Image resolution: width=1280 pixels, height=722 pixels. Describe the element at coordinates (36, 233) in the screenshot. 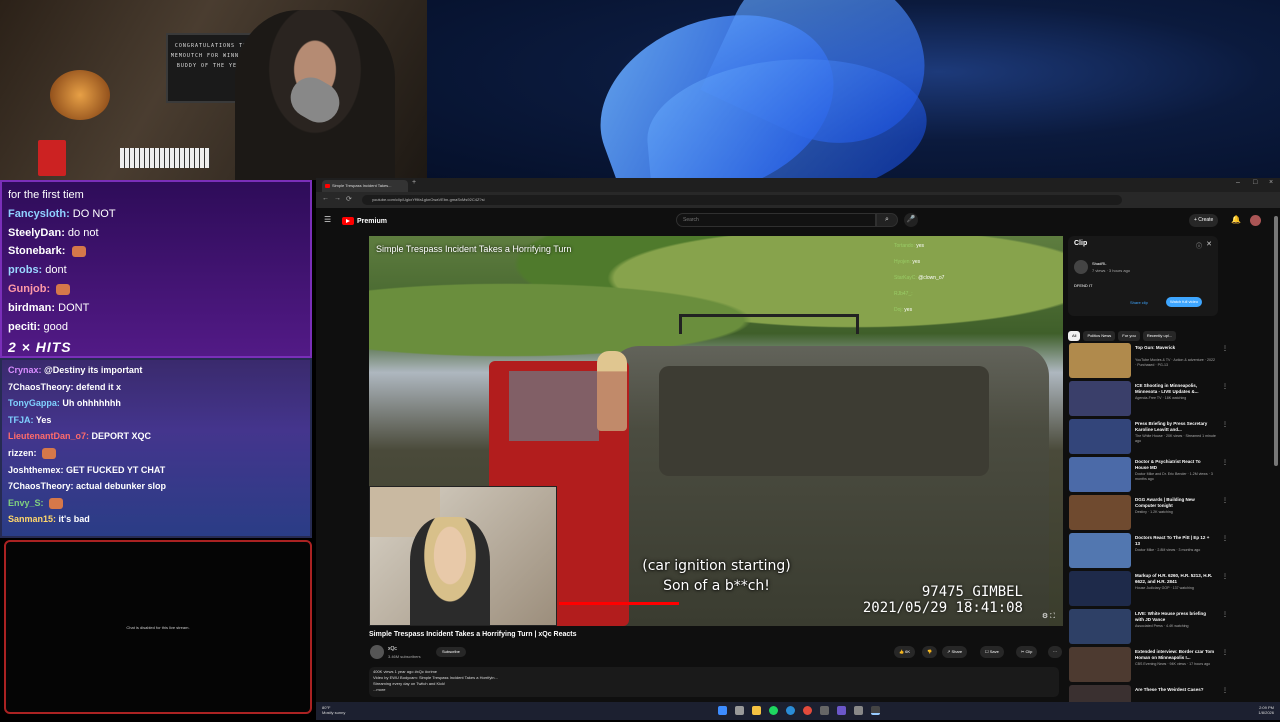

I see `chat-username: SteelyDan:` at that location.